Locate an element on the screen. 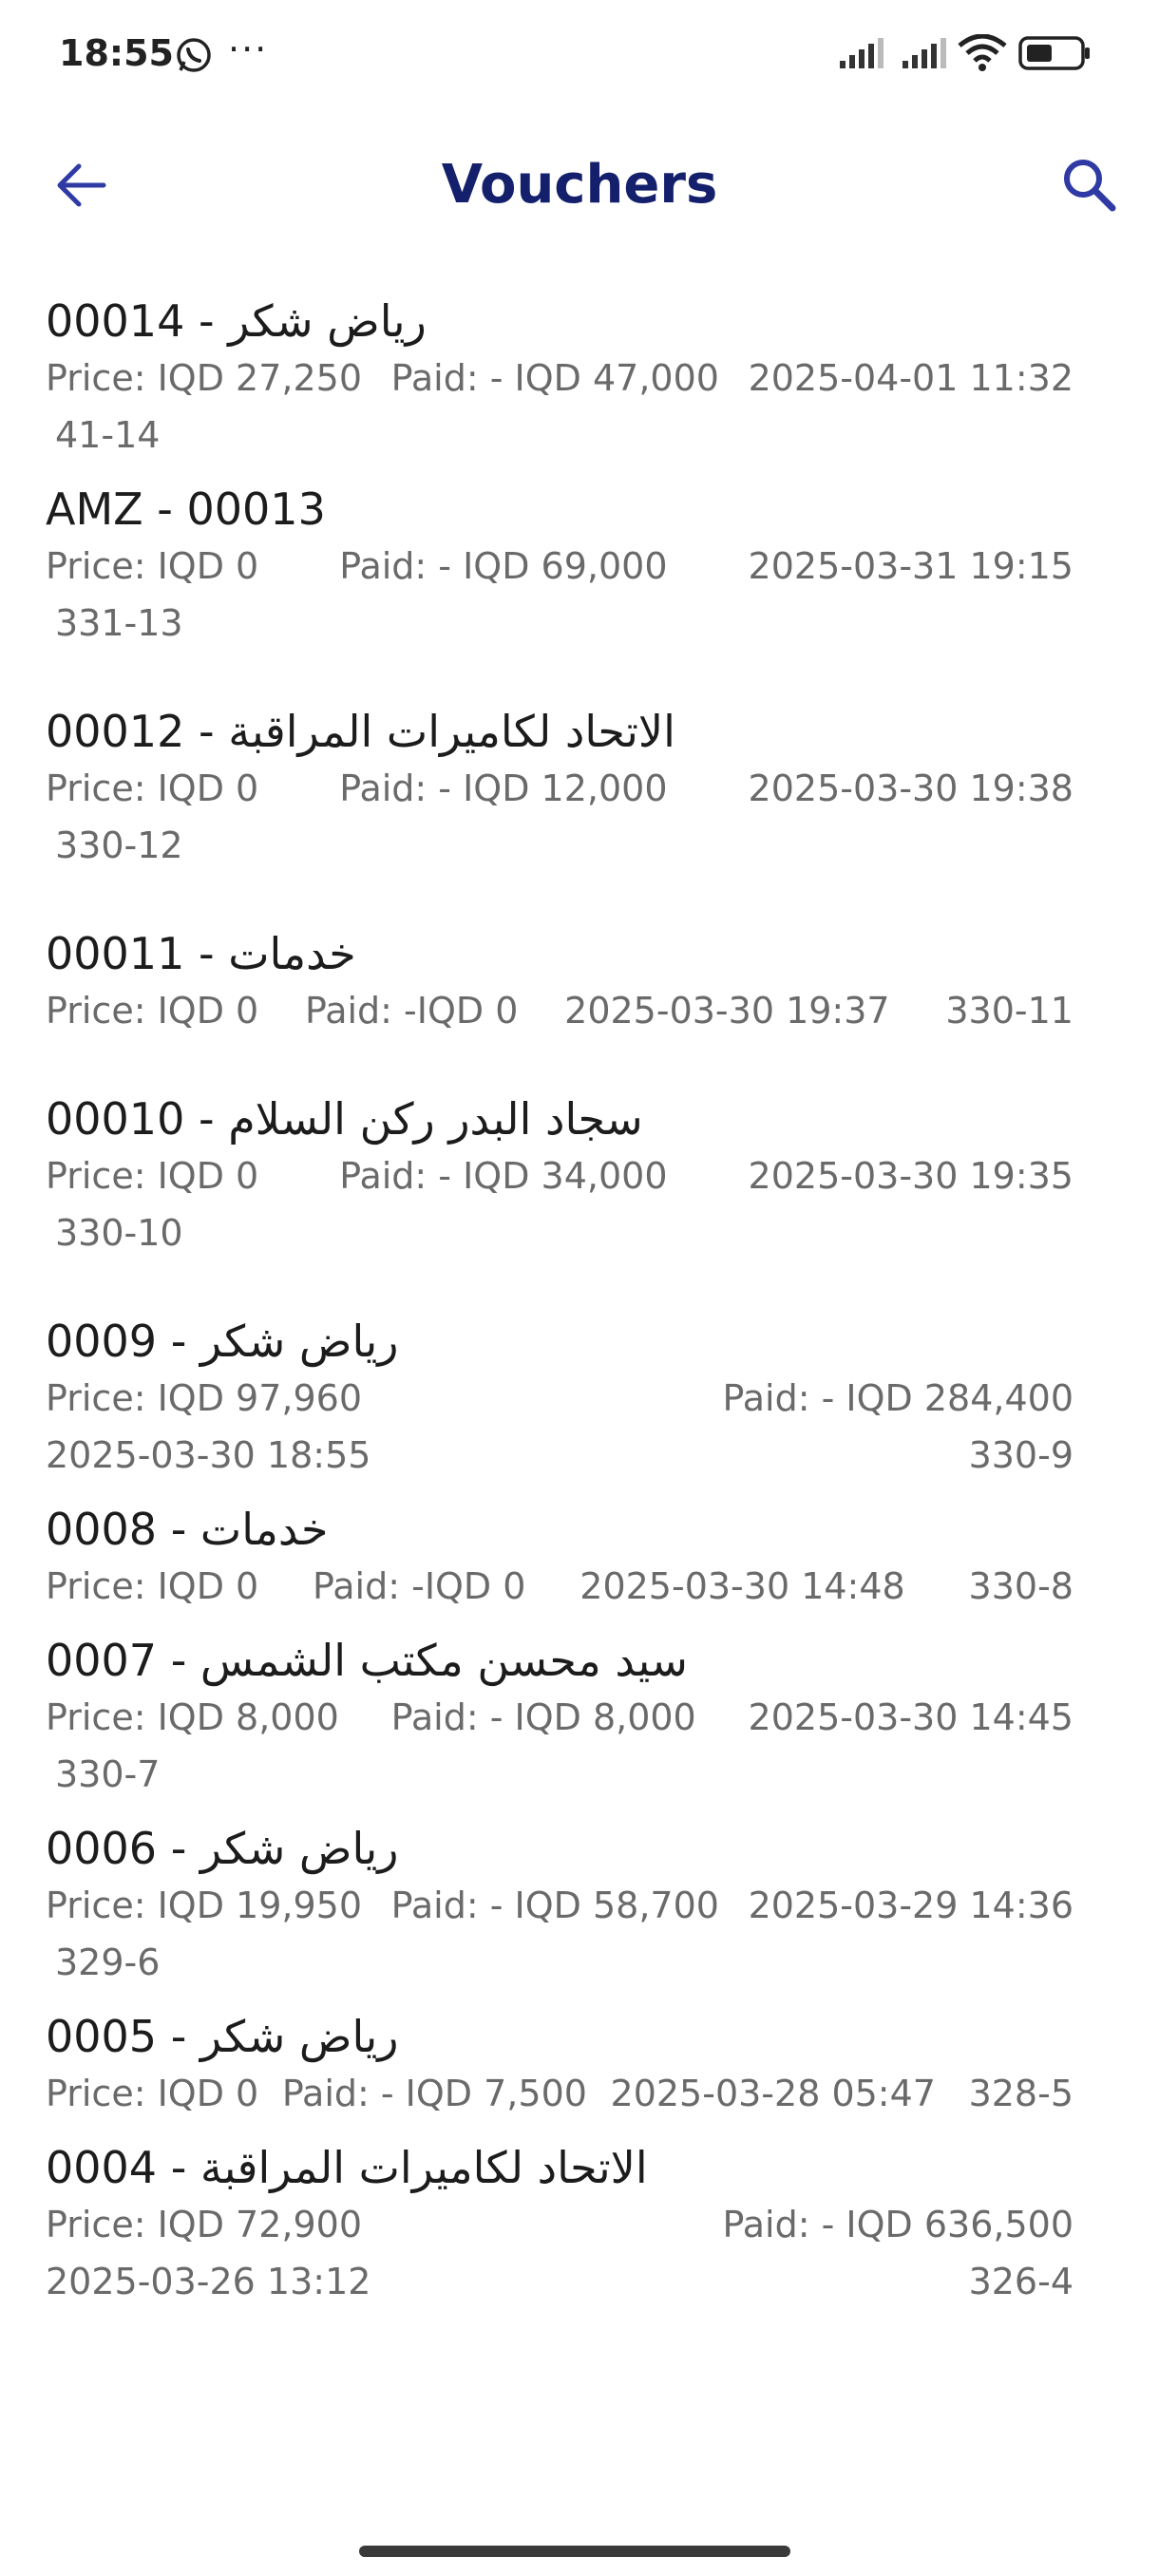 Image resolution: width=1159 pixels, height=2576 pixels. voucher-paid: Paid: - IQD 636,500 is located at coordinates (898, 2224).